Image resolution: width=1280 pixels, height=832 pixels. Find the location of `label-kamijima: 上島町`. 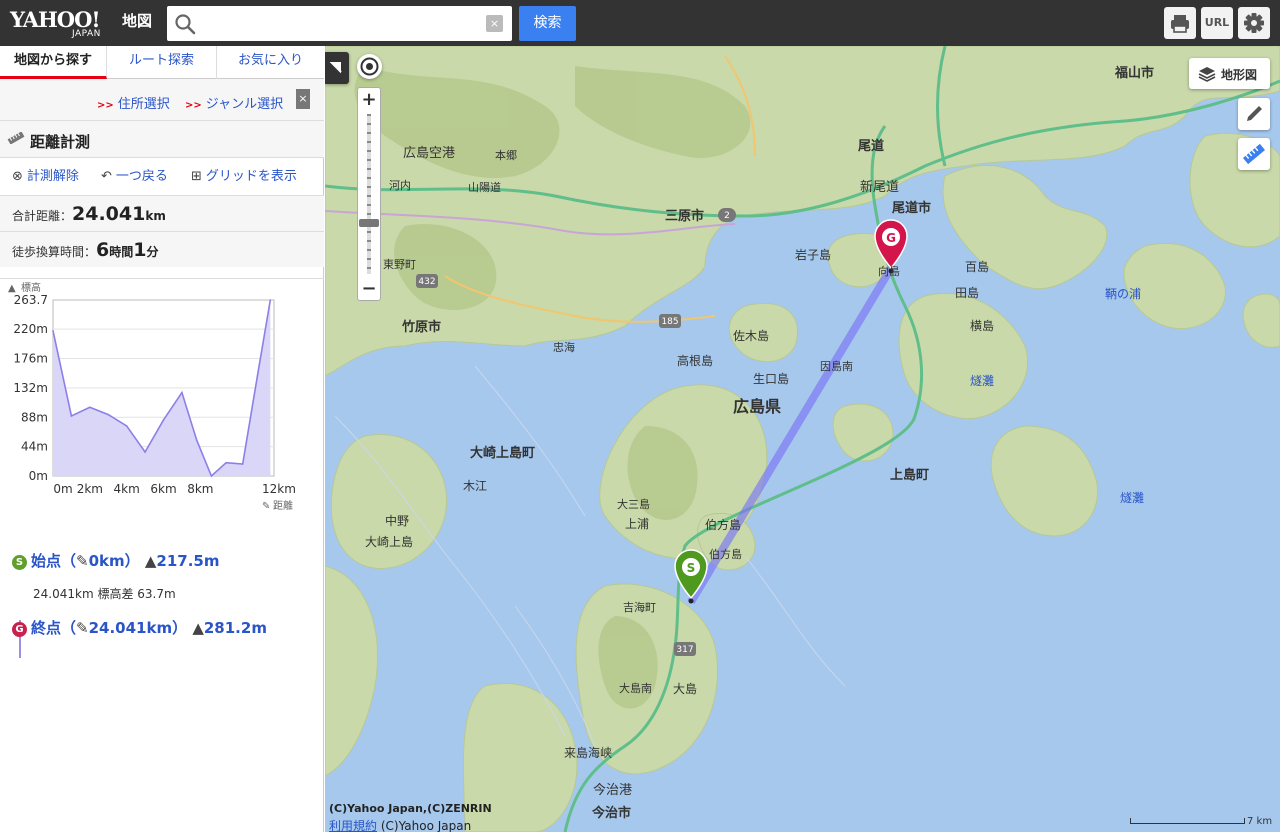

label-kamijima: 上島町 is located at coordinates (909, 475).